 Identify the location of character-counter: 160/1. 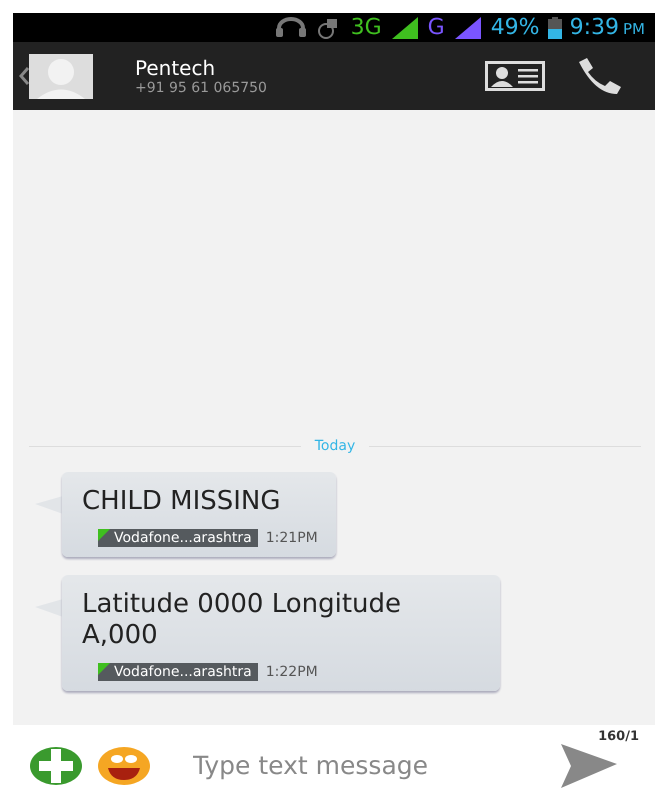
(618, 736).